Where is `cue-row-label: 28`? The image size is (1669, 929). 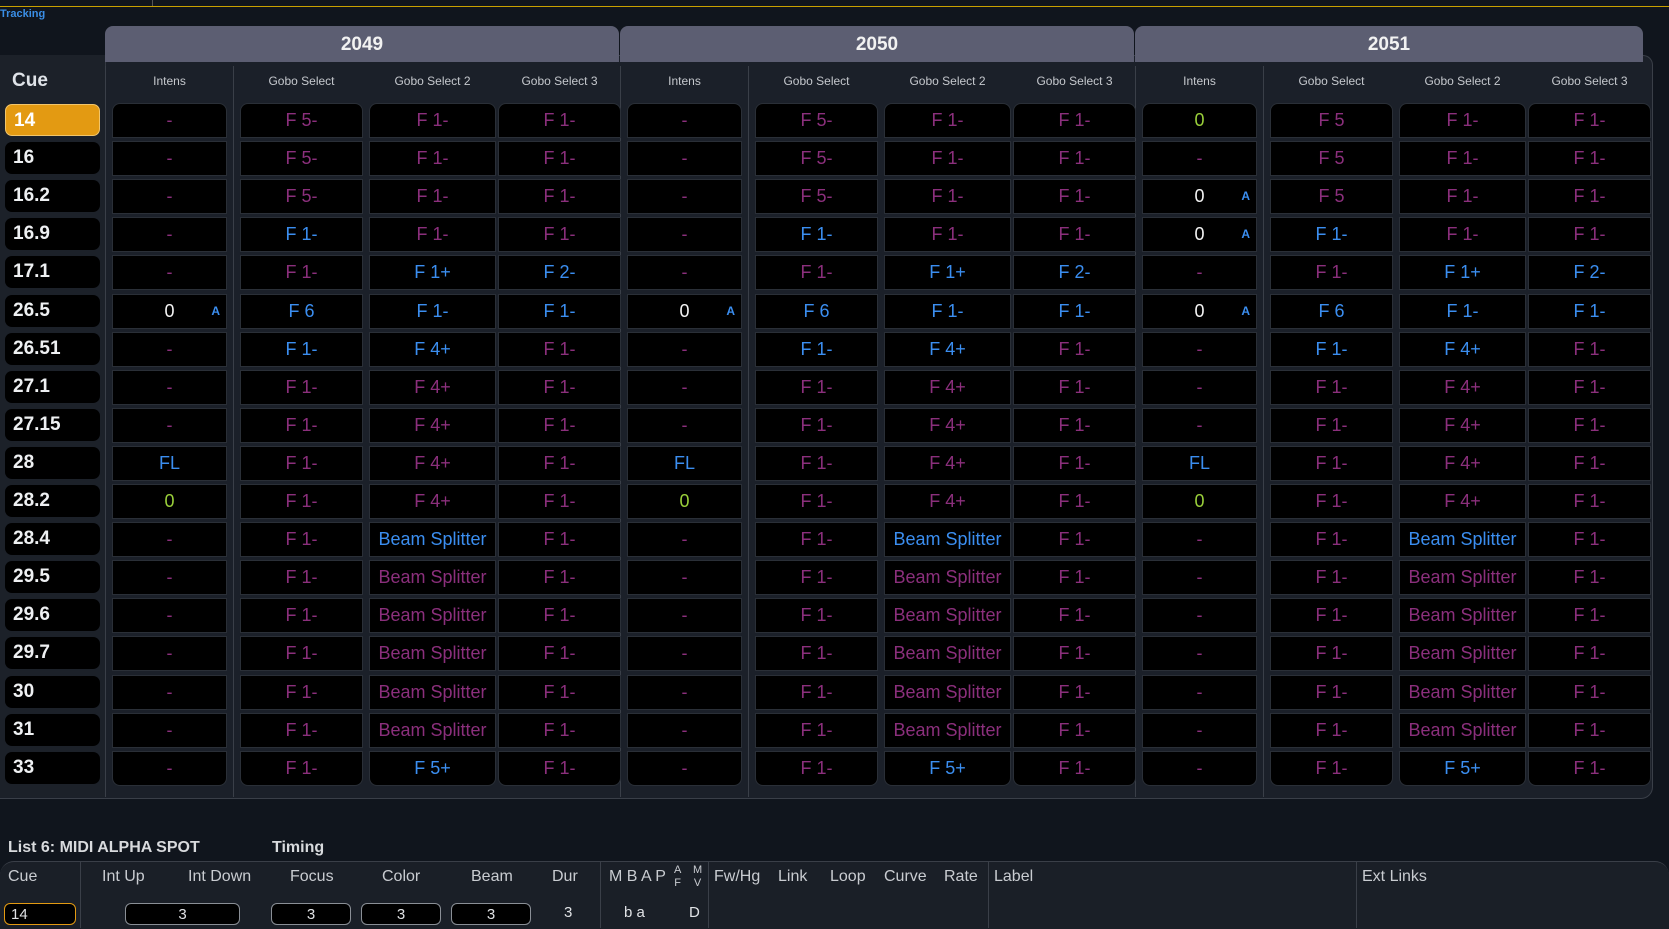
cue-row-label: 28 is located at coordinates (52, 462).